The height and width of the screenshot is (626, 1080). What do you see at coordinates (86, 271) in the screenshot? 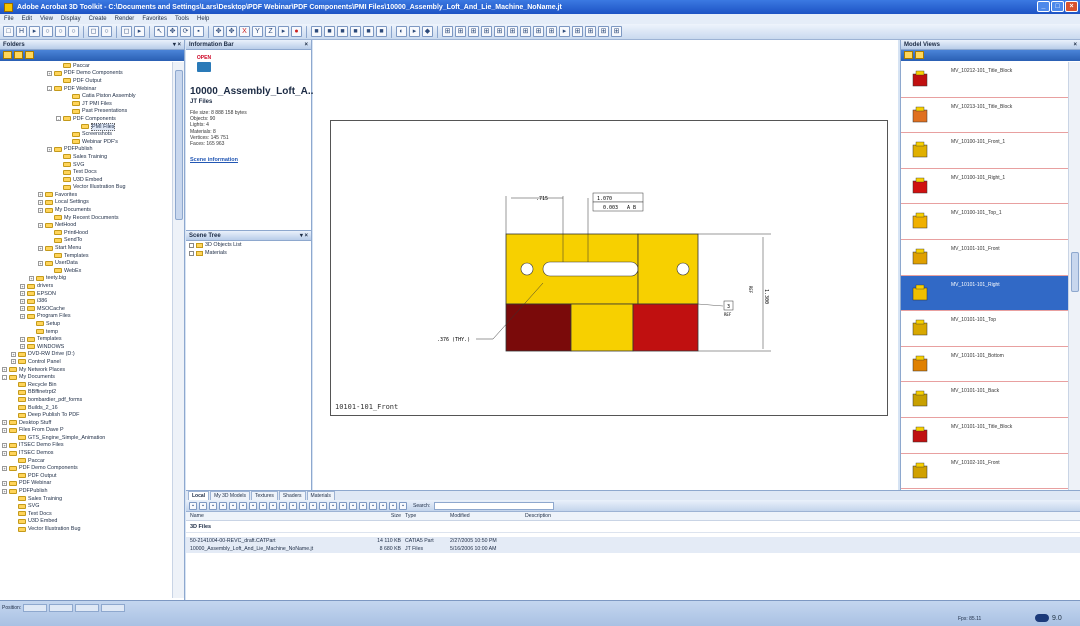
I see `folder-tree-item: WebEx` at bounding box center [86, 271].